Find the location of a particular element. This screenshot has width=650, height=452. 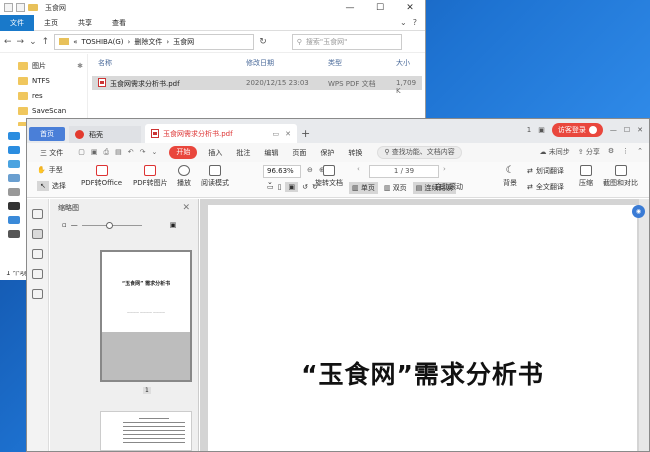

redo-icon: ↷ is located at coordinates (143, 152).